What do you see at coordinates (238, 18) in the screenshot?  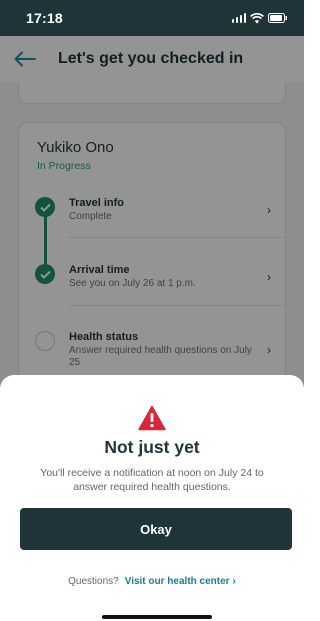 I see `signal-icon` at bounding box center [238, 18].